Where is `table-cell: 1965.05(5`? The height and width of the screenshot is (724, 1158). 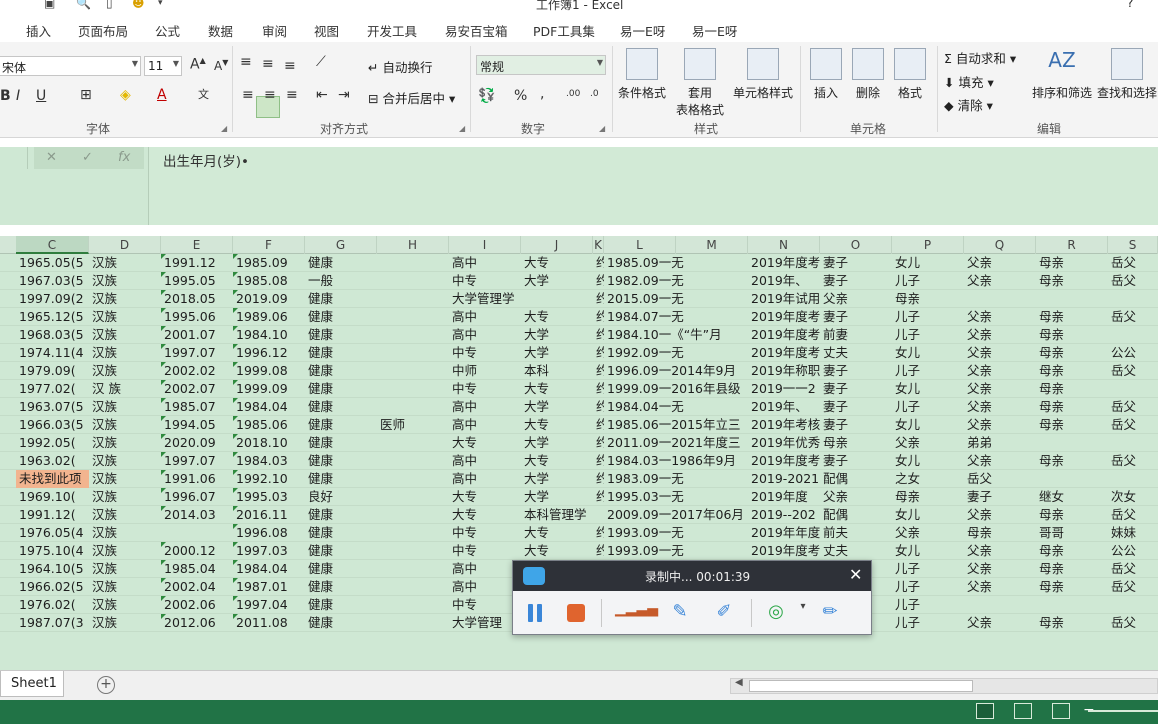
table-cell: 1965.05(5 is located at coordinates (52, 263).